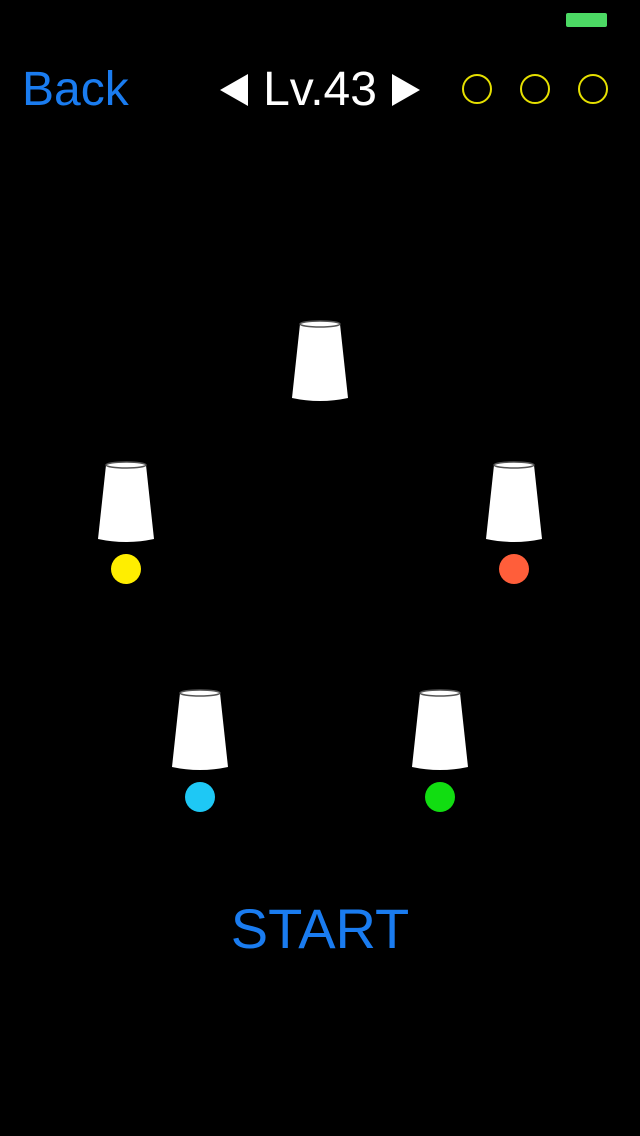 This screenshot has height=1136, width=640. I want to click on back-button: Back, so click(75, 90).